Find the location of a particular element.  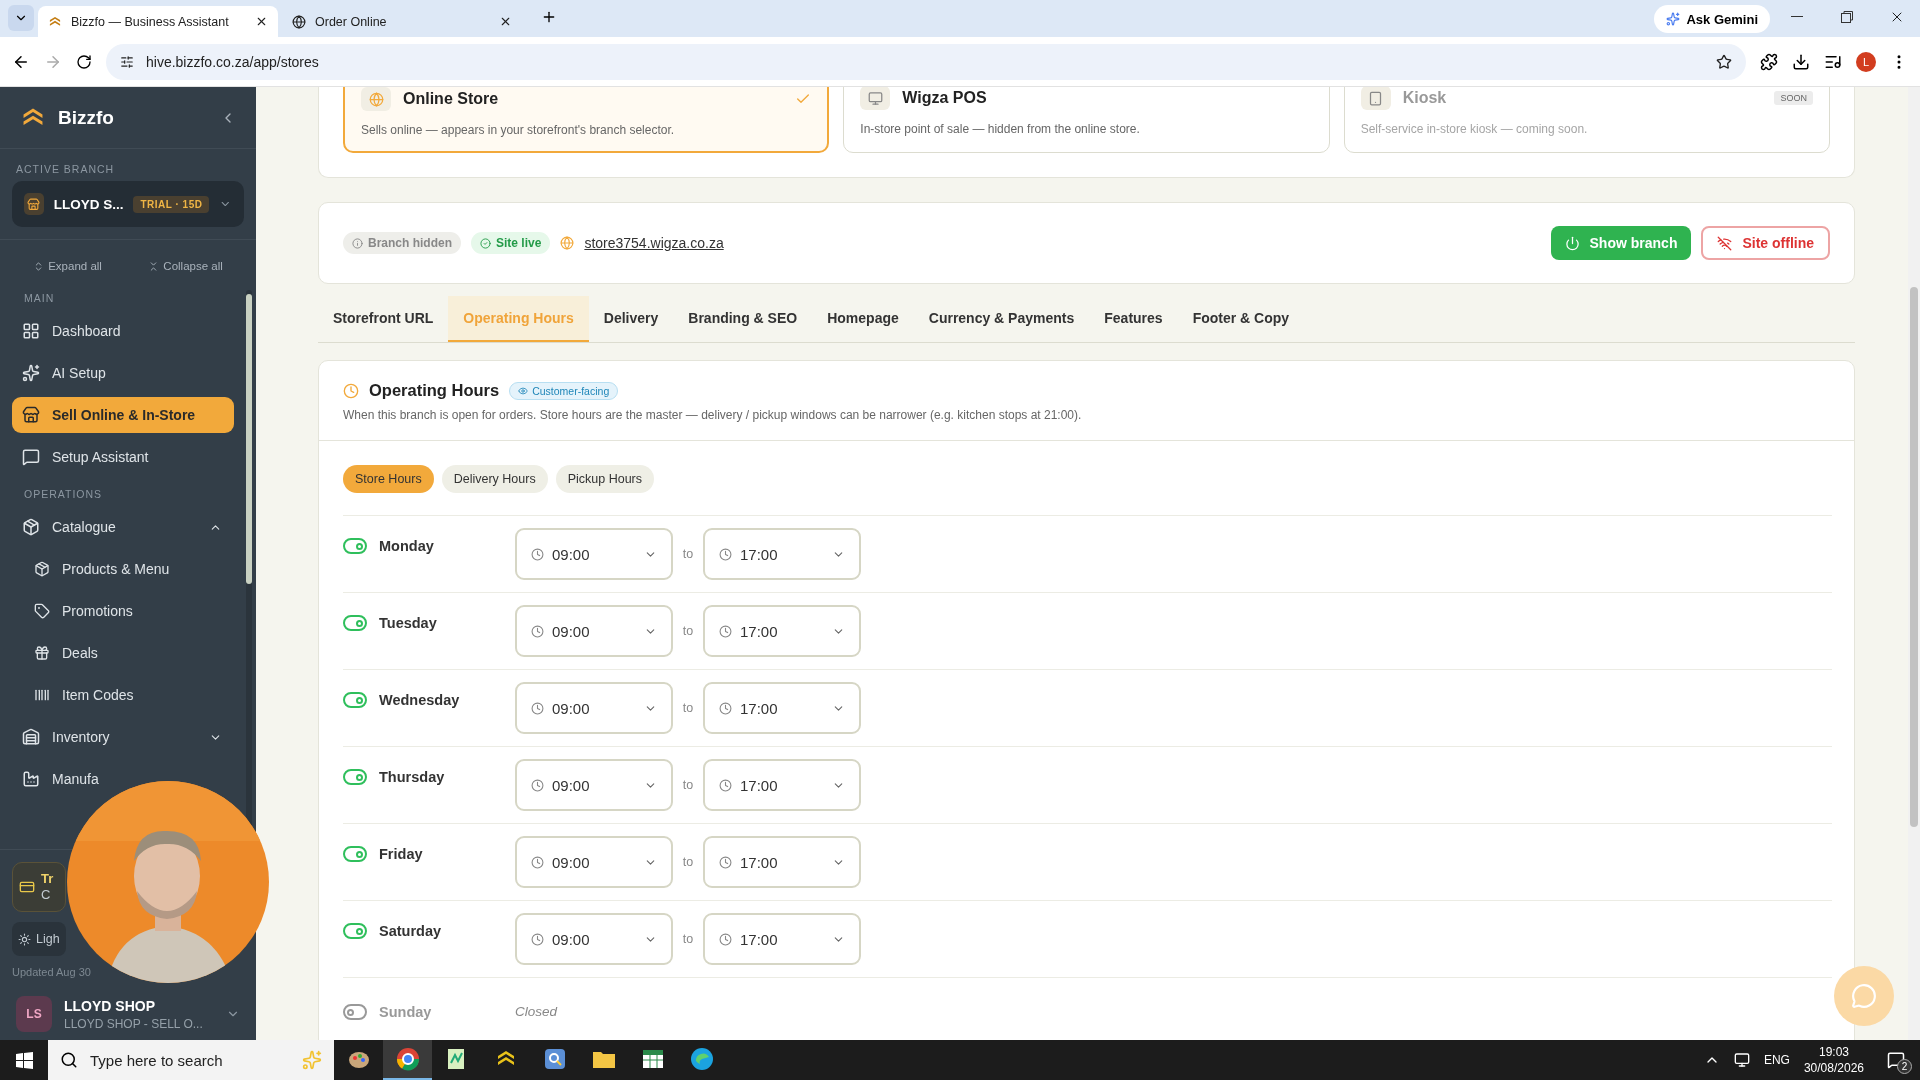

address-bar: hive.bizzfo.co.za/app/stores is located at coordinates (926, 61).